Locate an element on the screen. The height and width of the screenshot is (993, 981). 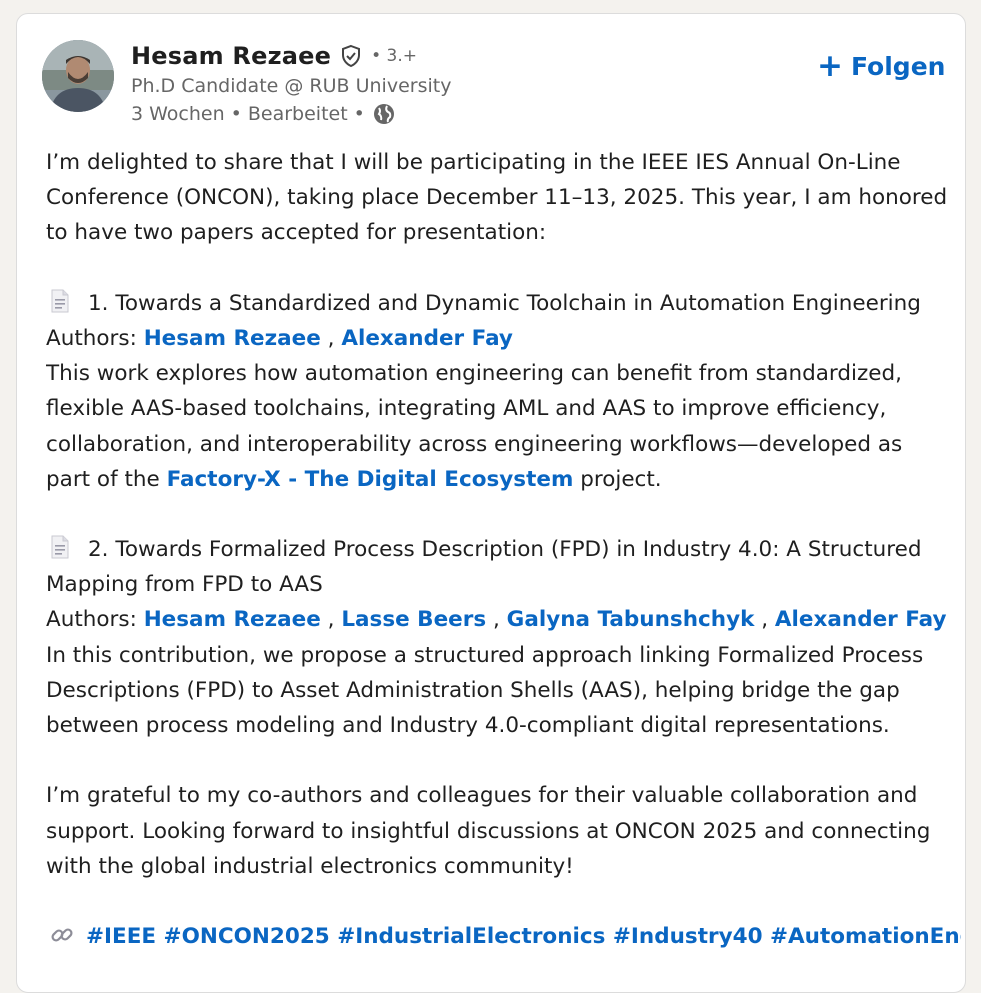
follow-button: + Folgen is located at coordinates (881, 66).